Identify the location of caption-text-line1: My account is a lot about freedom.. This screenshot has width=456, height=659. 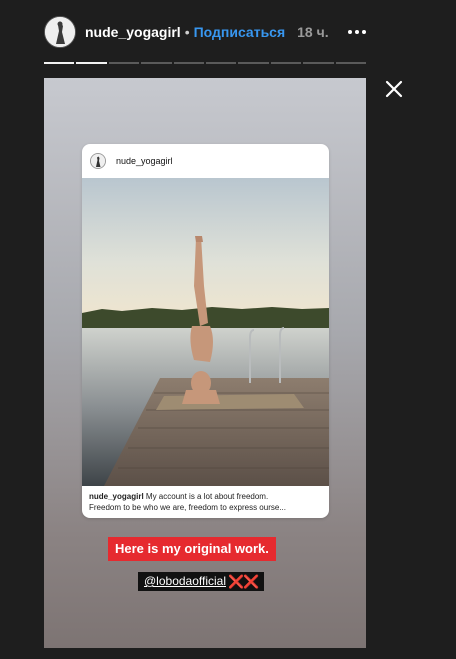
(206, 496).